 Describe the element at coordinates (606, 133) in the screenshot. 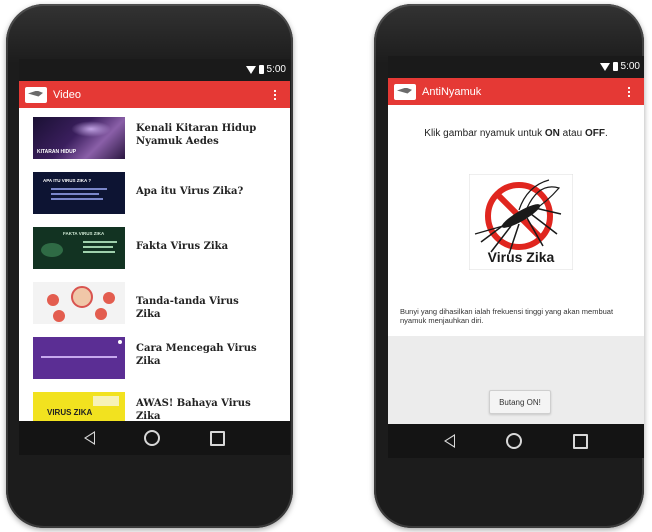

I see `instruction-part: .` at that location.